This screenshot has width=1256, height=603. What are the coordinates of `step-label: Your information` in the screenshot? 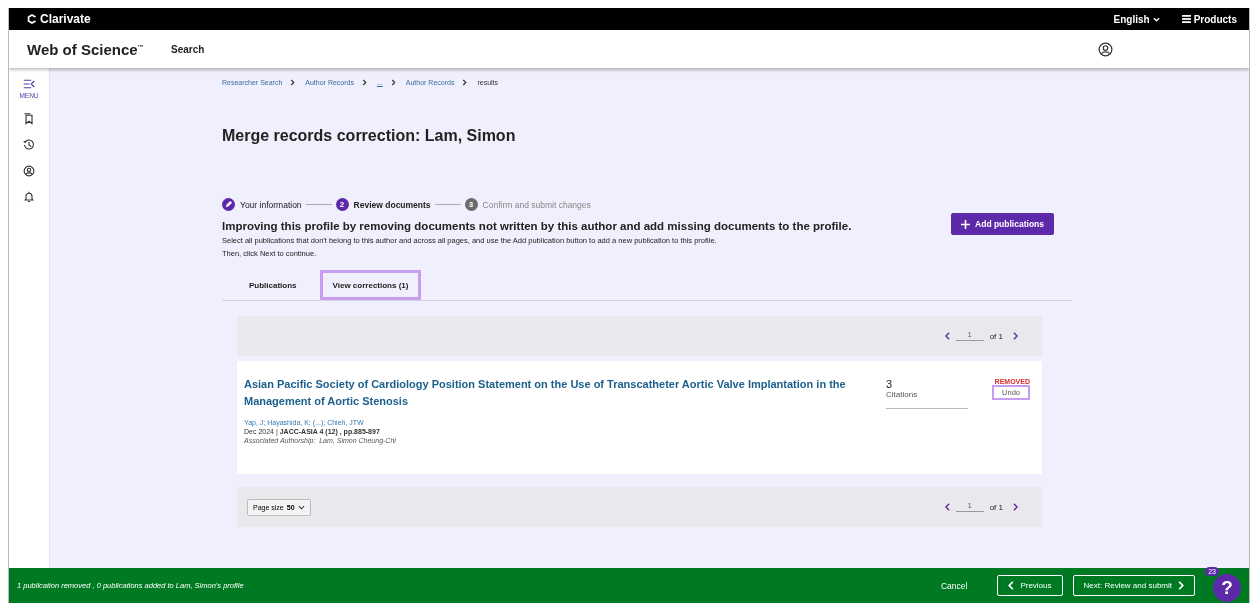 It's located at (271, 204).